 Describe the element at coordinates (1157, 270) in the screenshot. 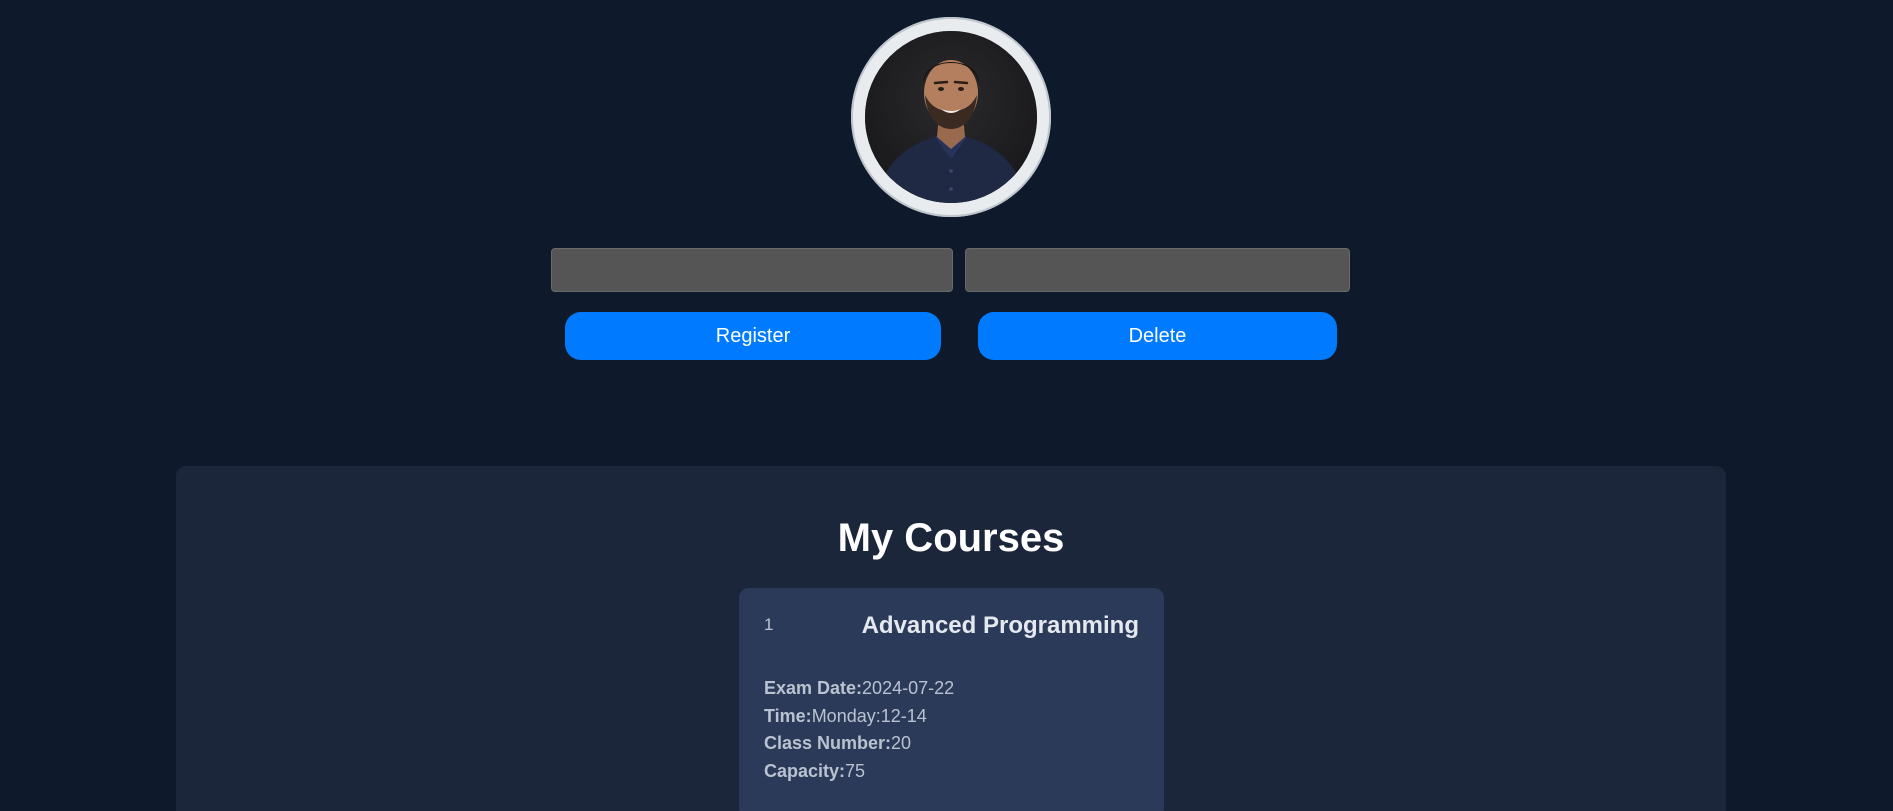

I see `second-input` at that location.